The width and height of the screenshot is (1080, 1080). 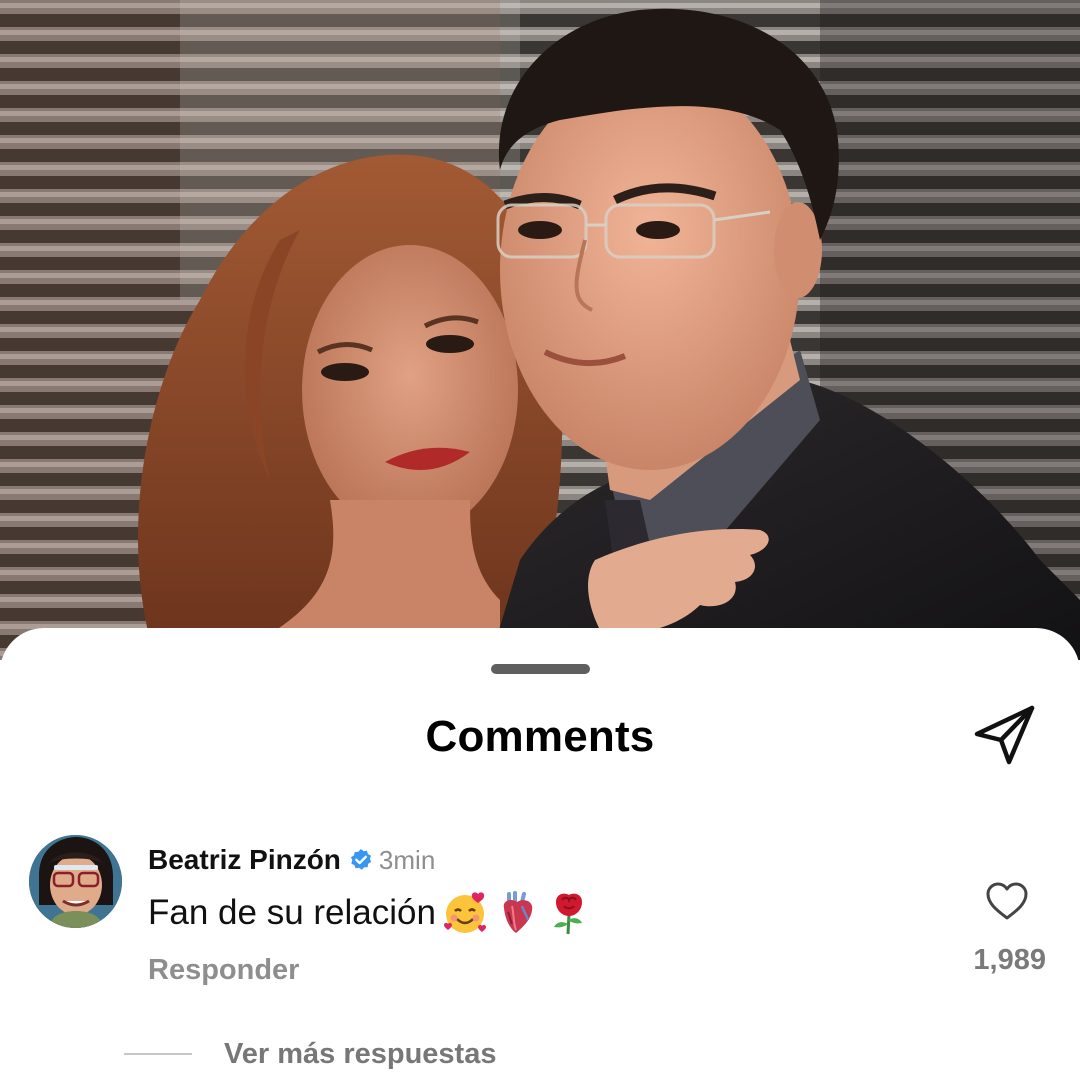 I want to click on replies-divider-line, so click(x=158, y=1054).